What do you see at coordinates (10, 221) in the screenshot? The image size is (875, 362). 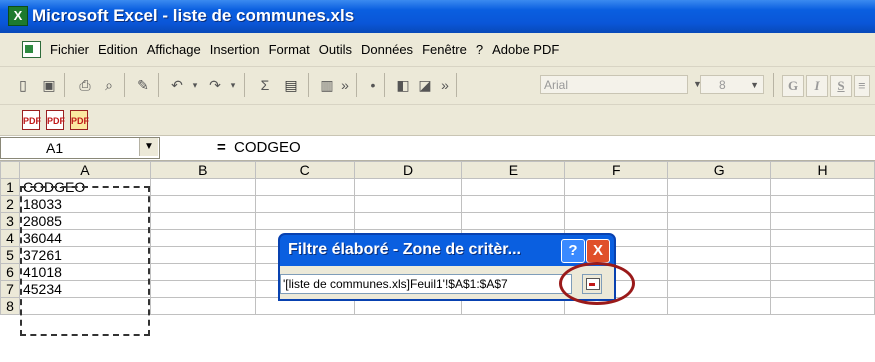 I see `row-header: 3` at bounding box center [10, 221].